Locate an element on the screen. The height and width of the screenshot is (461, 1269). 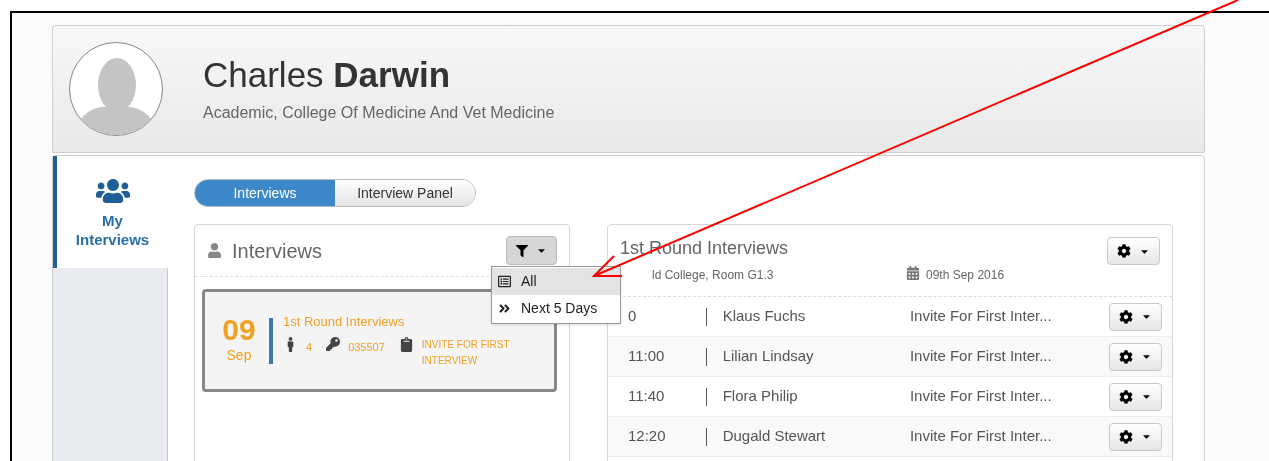
card-code: 035507 is located at coordinates (366, 347).